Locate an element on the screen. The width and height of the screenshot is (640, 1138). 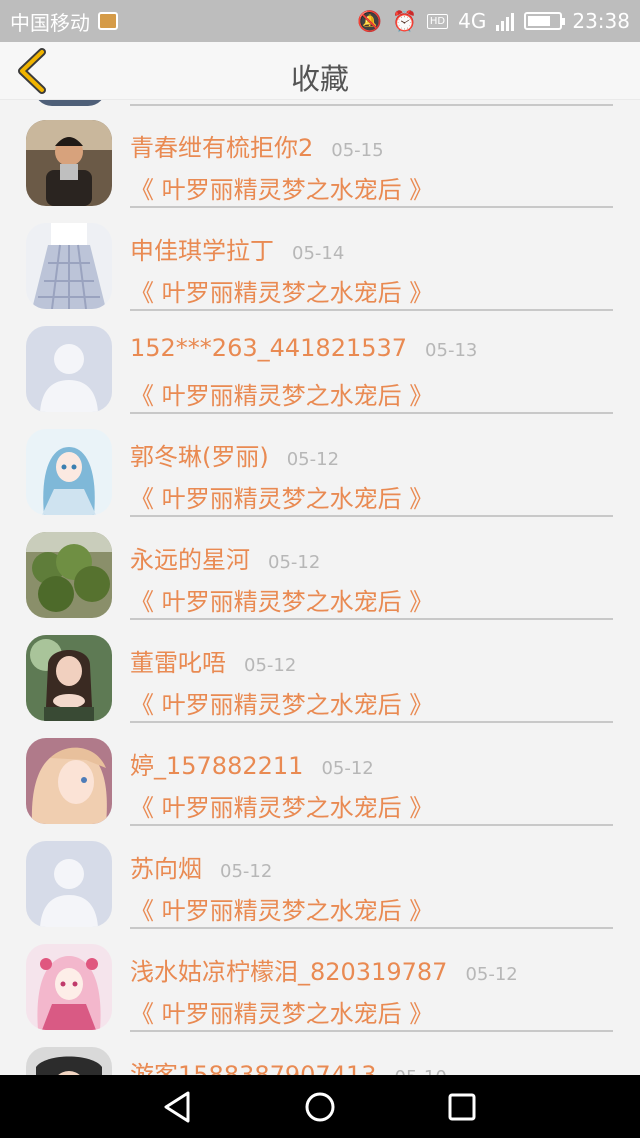
list-item: 董雷叱唔 05-12 《 叶罗丽精灵梦之水宠后 》 is located at coordinates (320, 669).